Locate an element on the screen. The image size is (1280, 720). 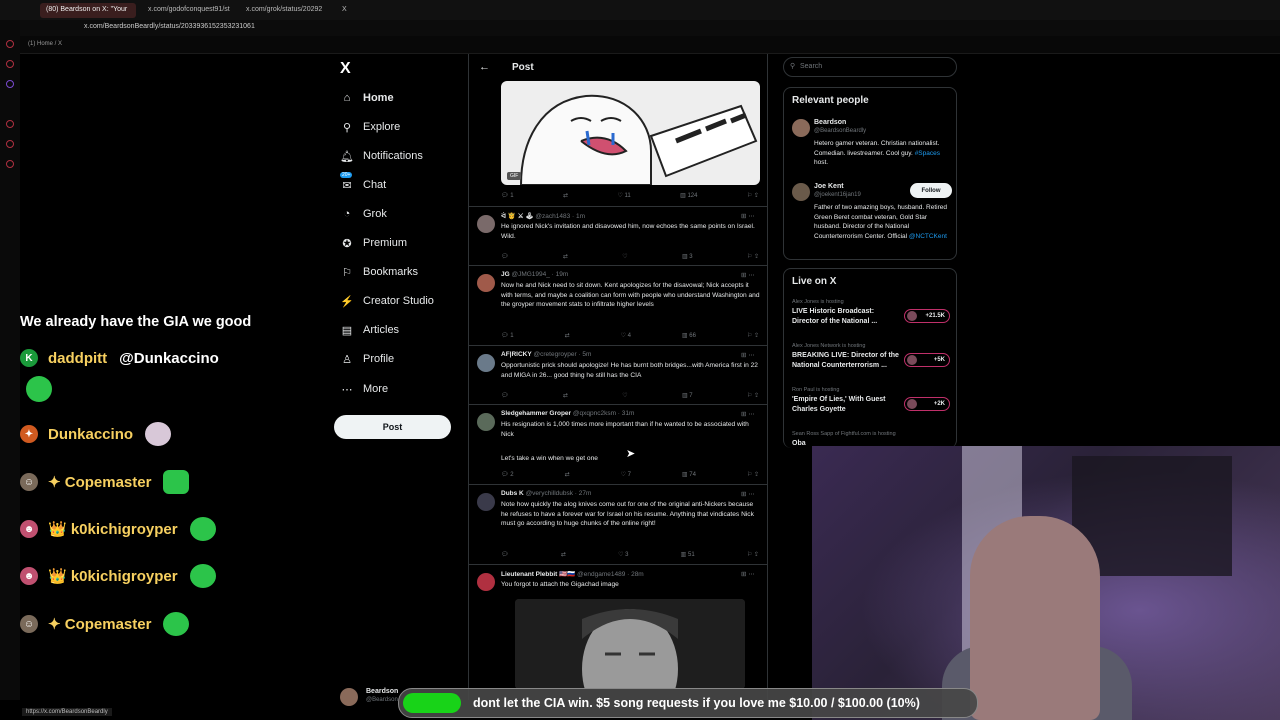
browser-tab: x.com/grok/status/20292 is located at coordinates (286, 10).